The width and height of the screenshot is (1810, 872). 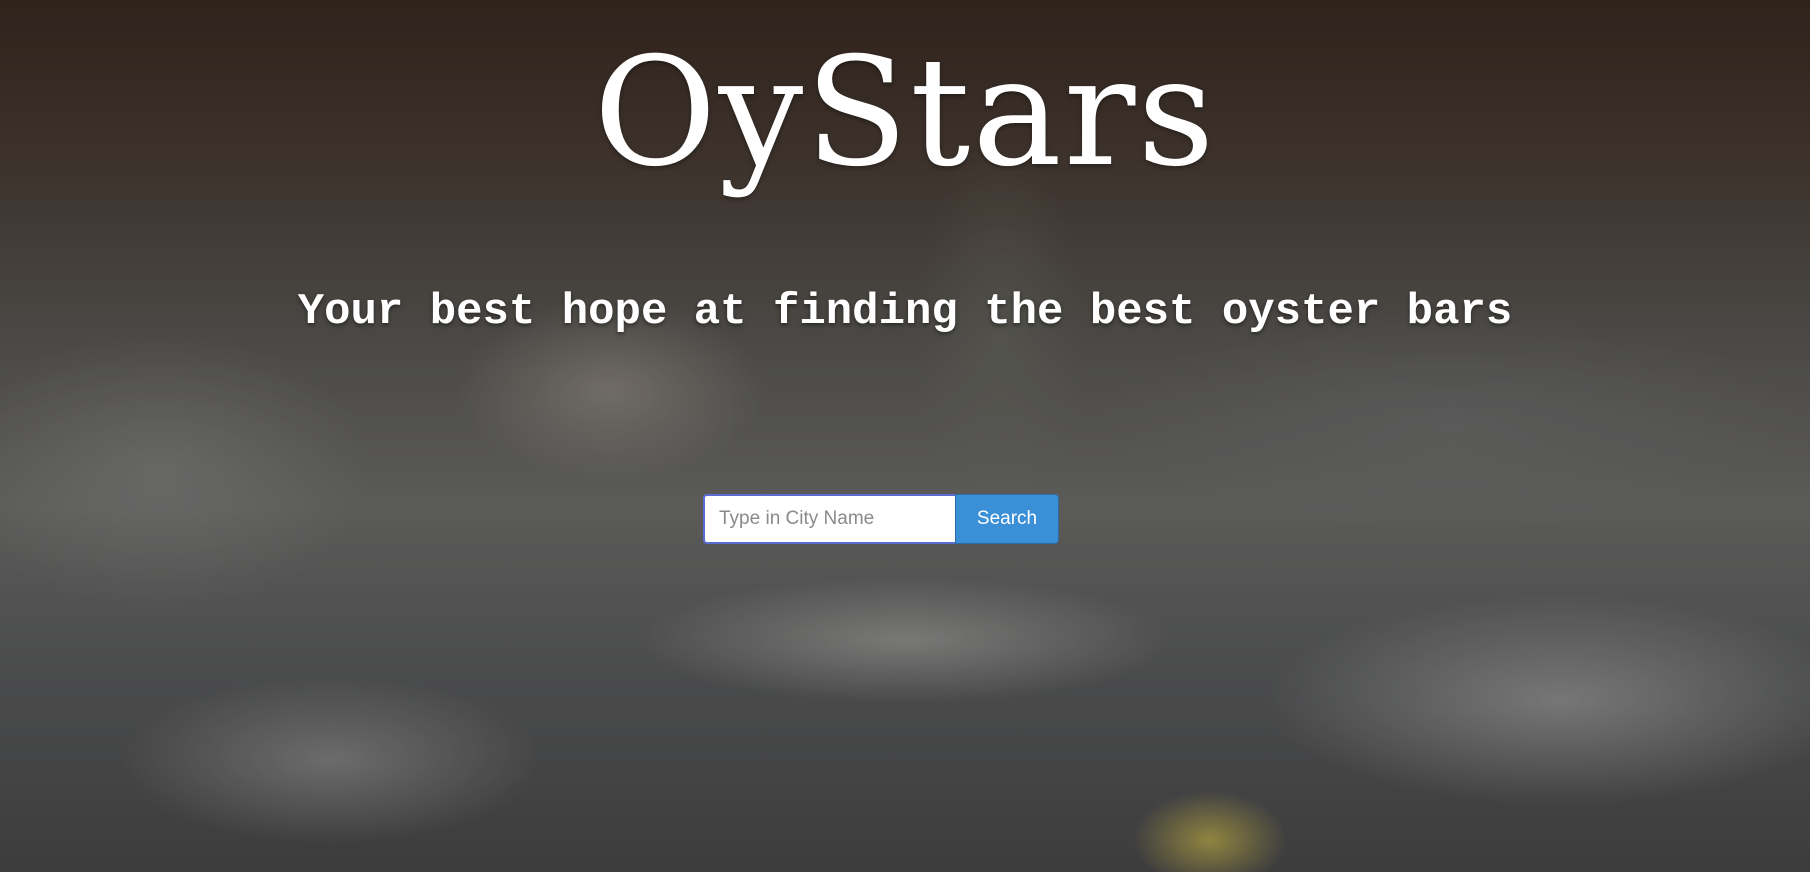 I want to click on search-form: Search, so click(x=881, y=519).